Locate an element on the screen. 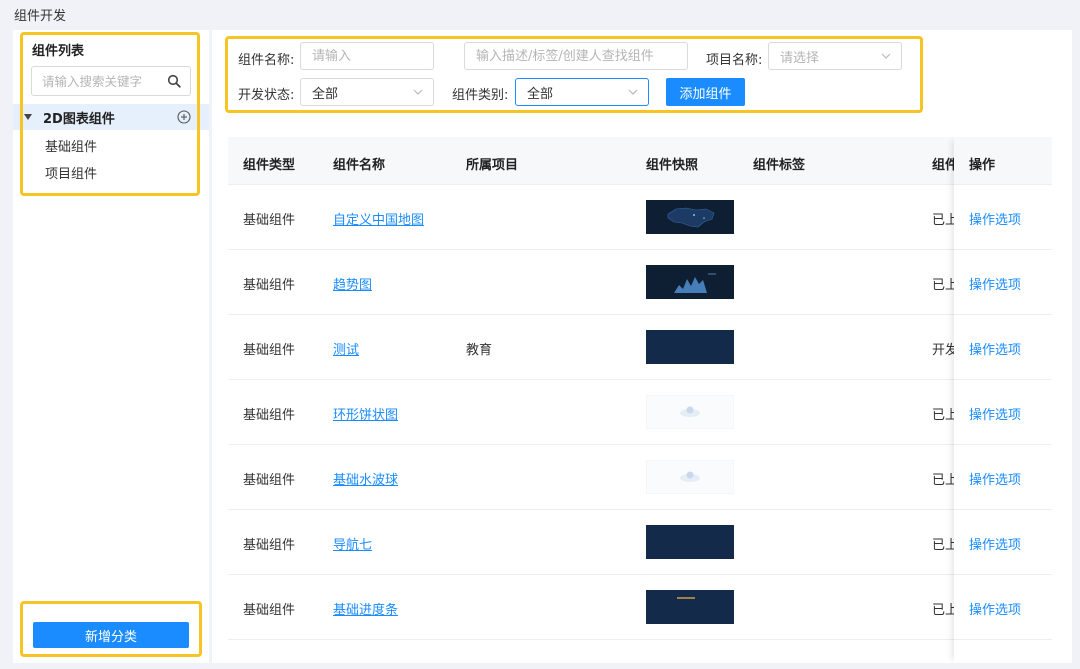  progress-bar-thumbnail is located at coordinates (690, 607).